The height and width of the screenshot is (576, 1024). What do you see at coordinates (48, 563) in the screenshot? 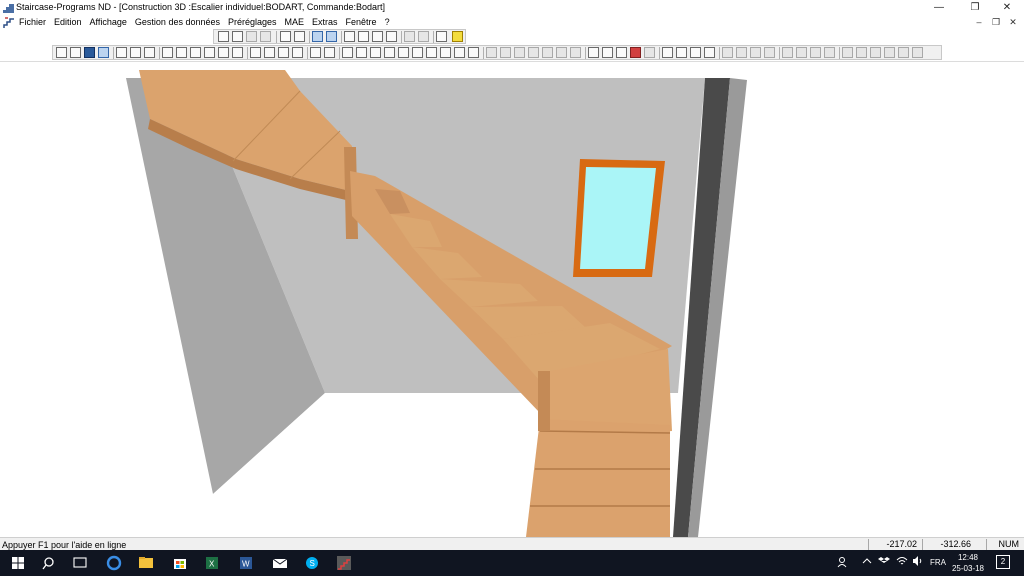
I see `search-icon` at bounding box center [48, 563].